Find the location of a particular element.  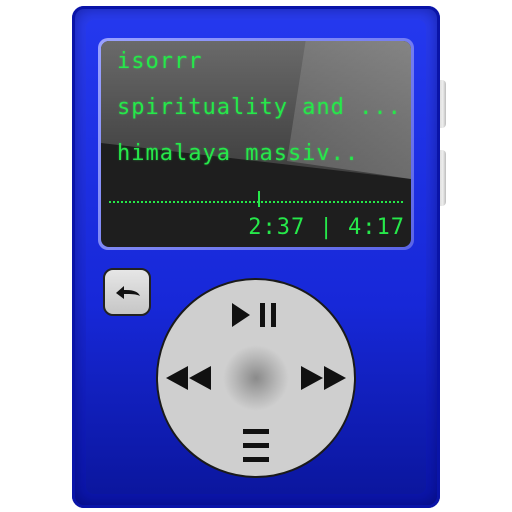

play-pause-icon is located at coordinates (257, 315).